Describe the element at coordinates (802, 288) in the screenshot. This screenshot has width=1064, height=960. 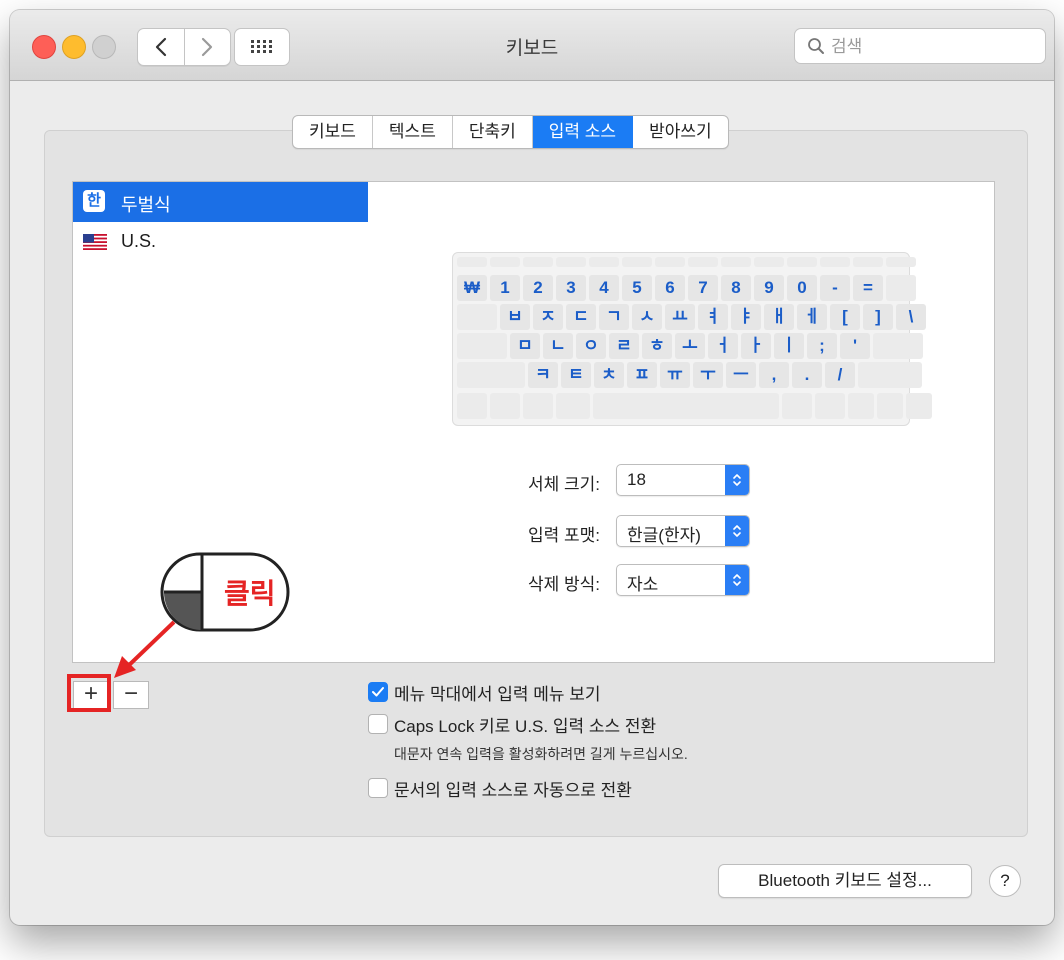
I see `key: 0` at that location.